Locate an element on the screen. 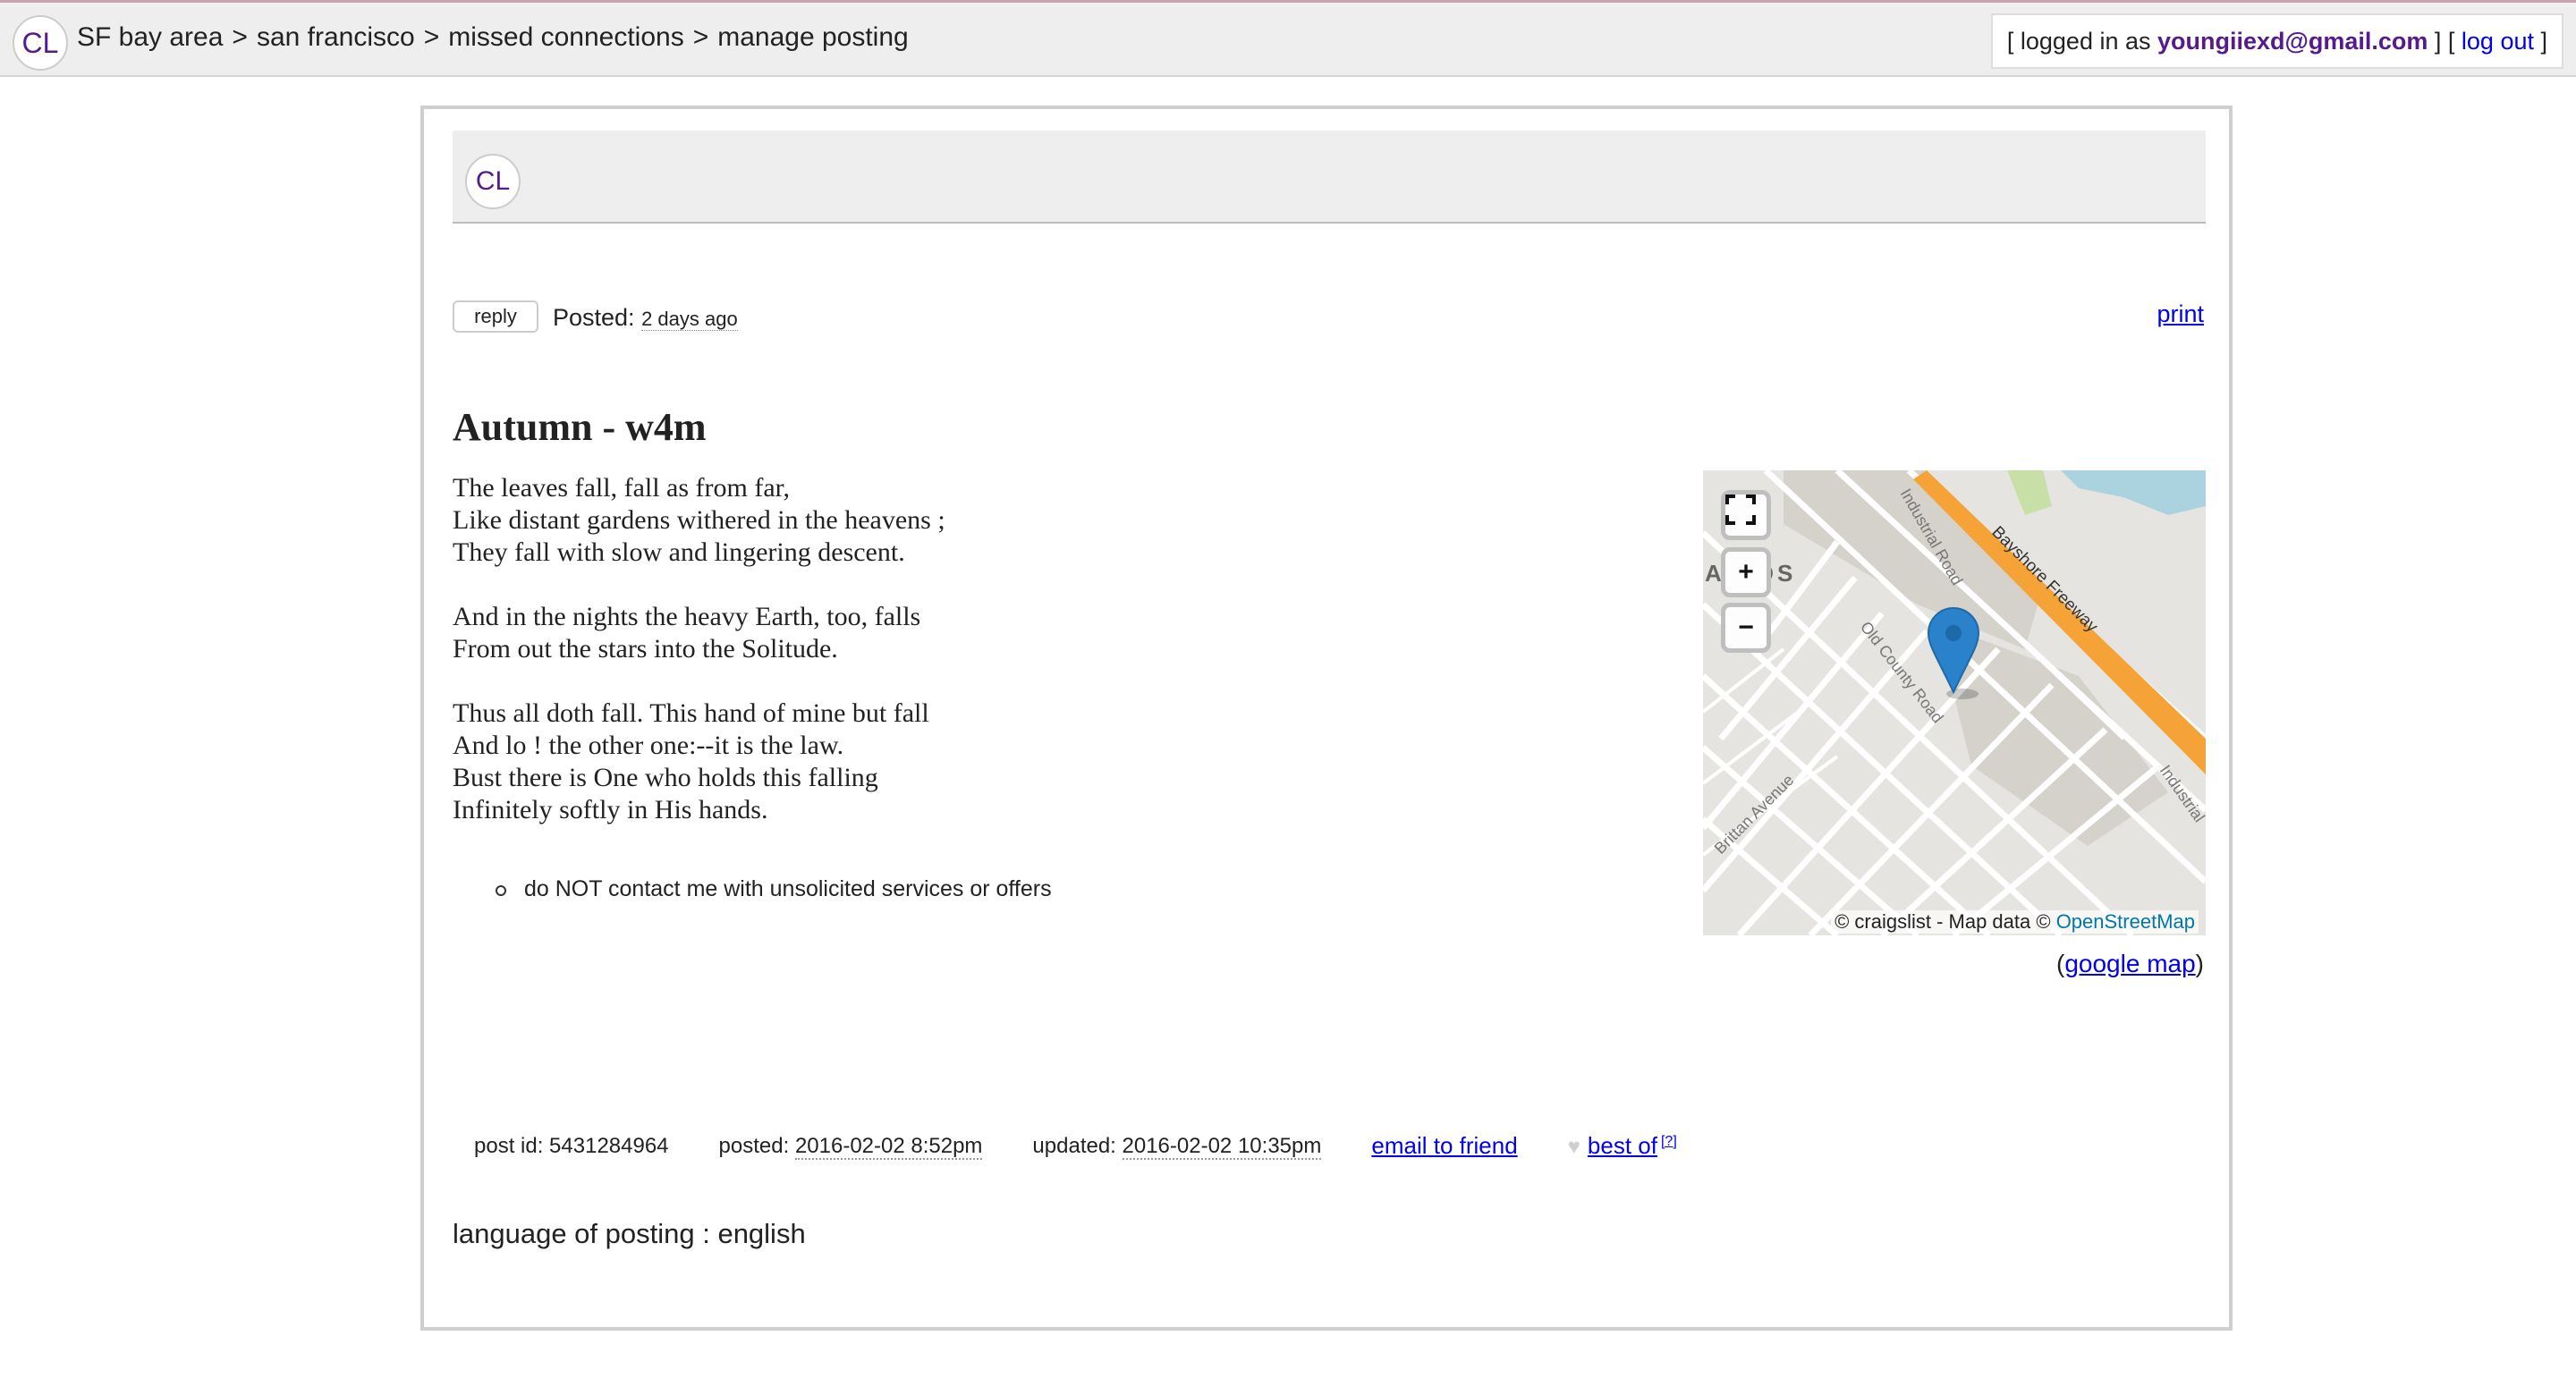 The width and height of the screenshot is (2576, 1395). fullscreen-button is located at coordinates (1746, 515).